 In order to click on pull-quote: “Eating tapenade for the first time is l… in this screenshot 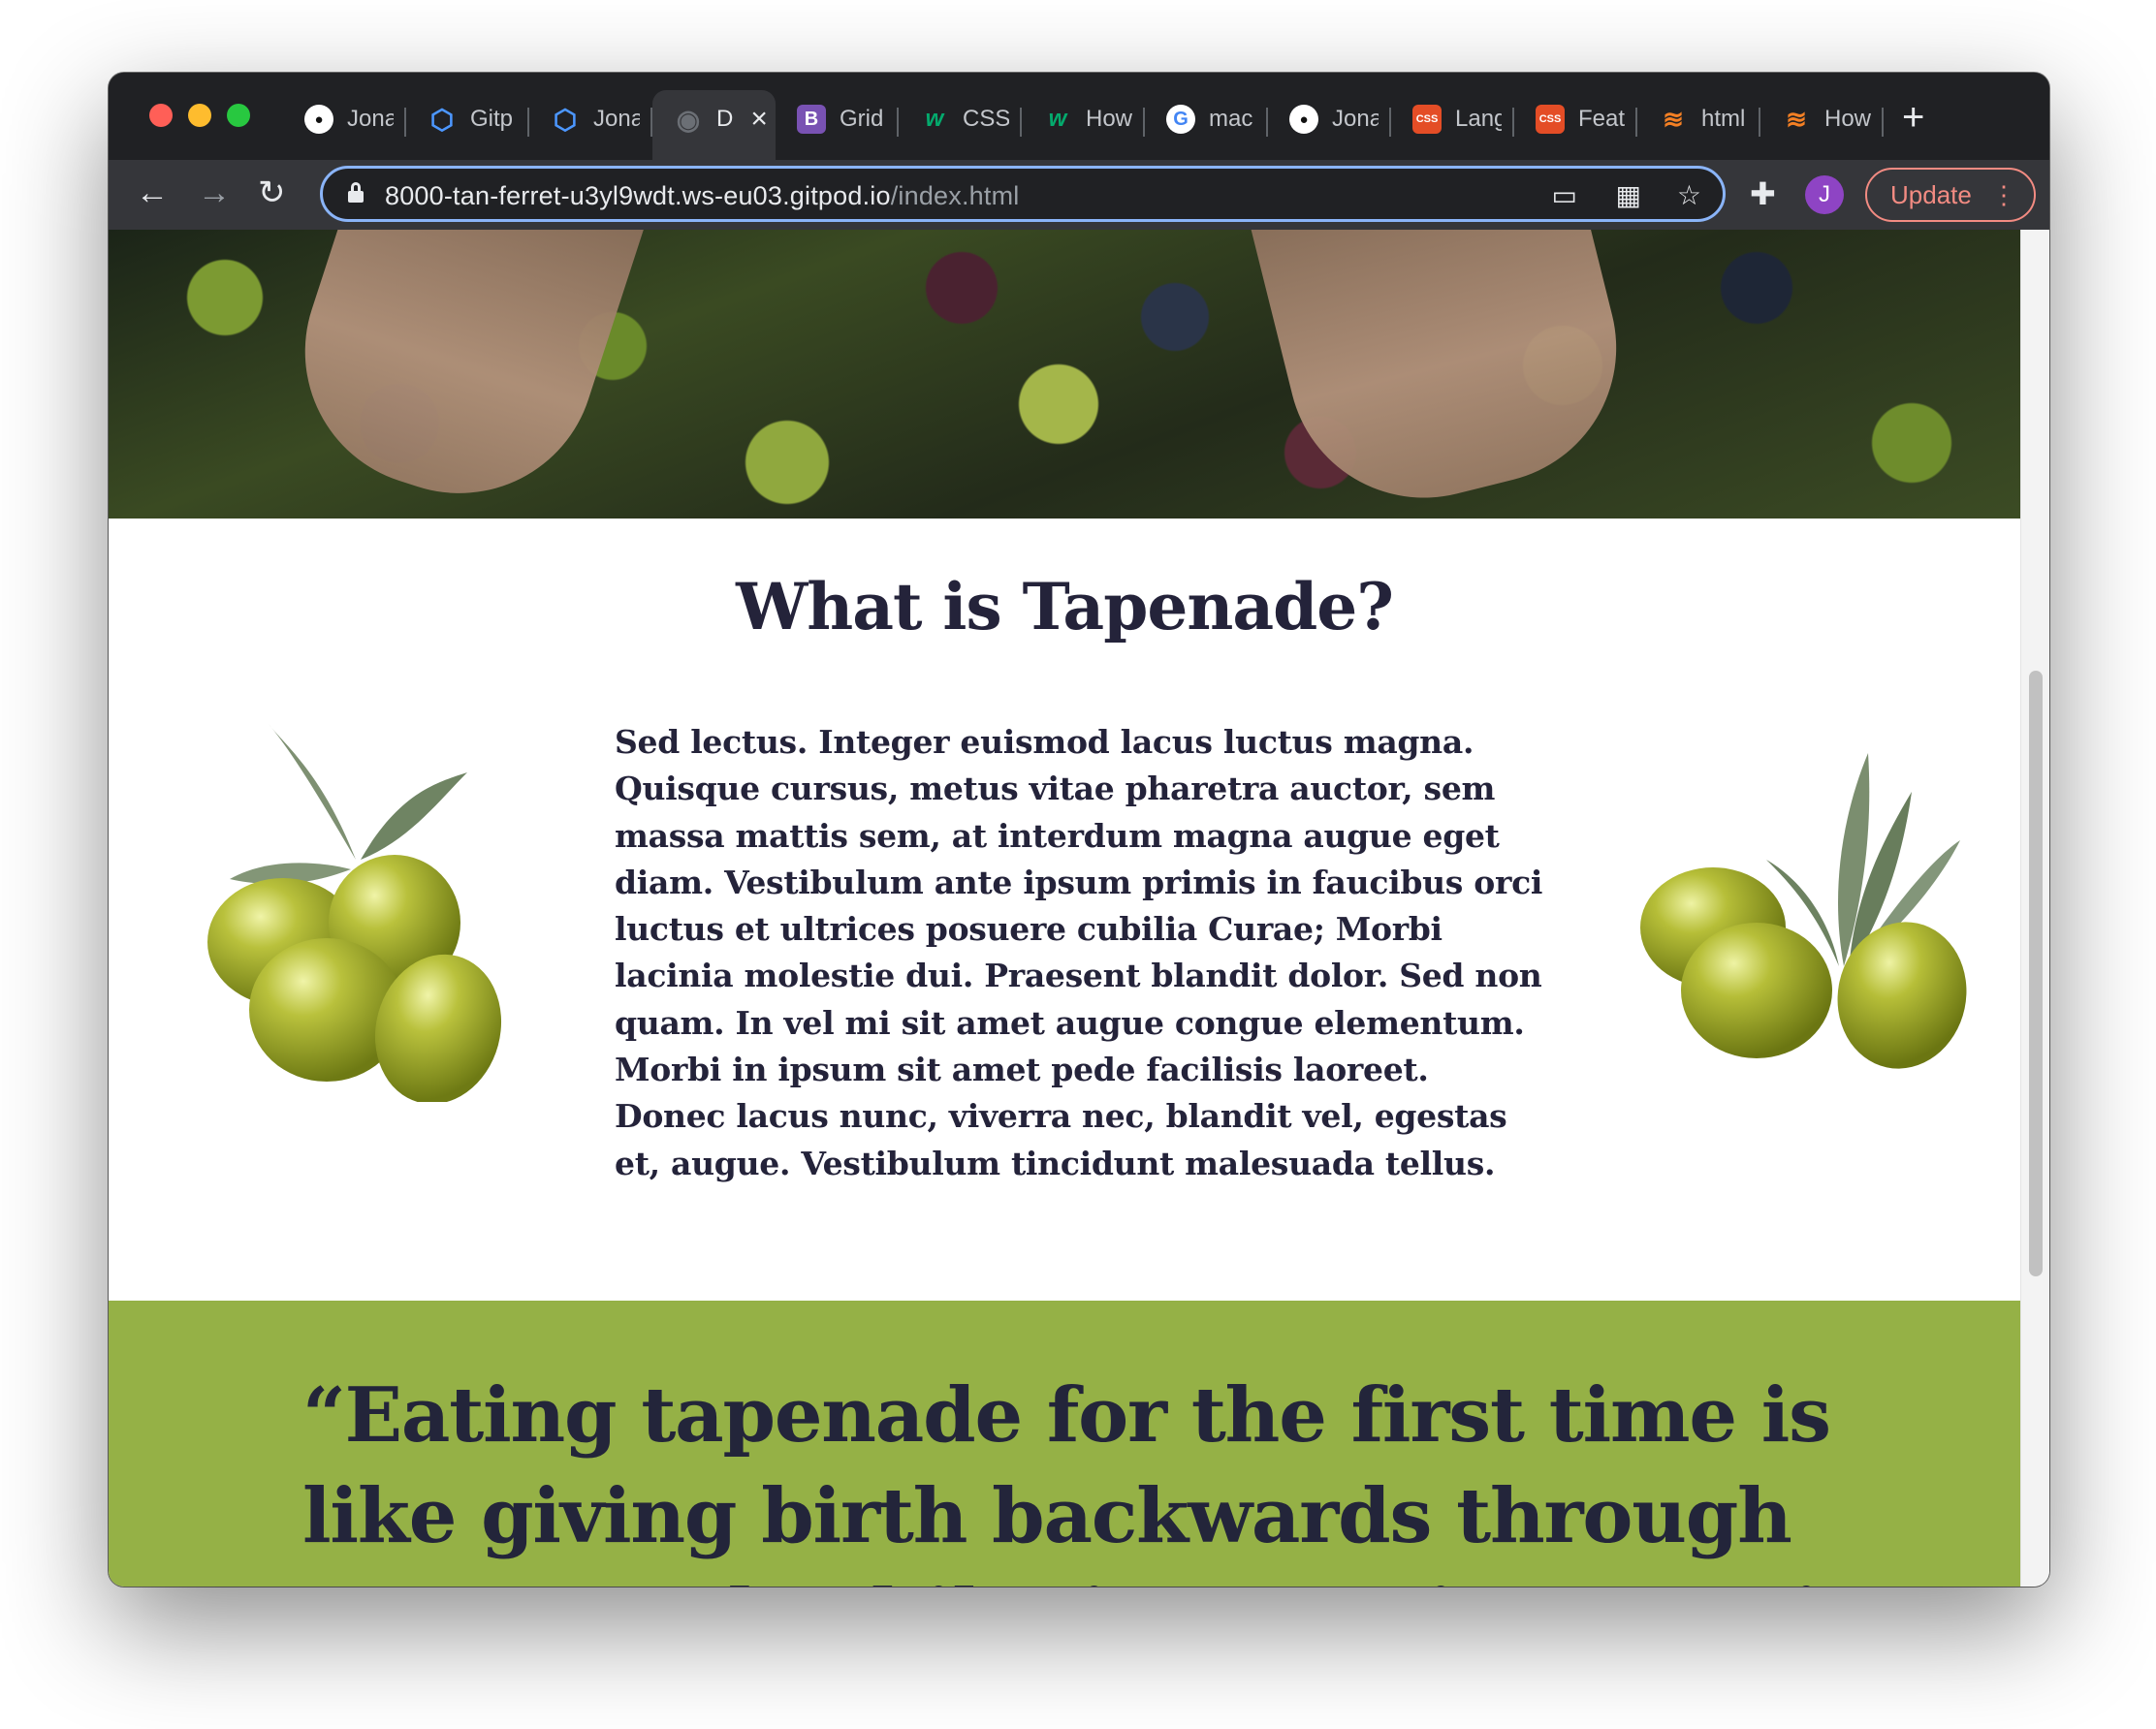, I will do `click(1084, 1479)`.